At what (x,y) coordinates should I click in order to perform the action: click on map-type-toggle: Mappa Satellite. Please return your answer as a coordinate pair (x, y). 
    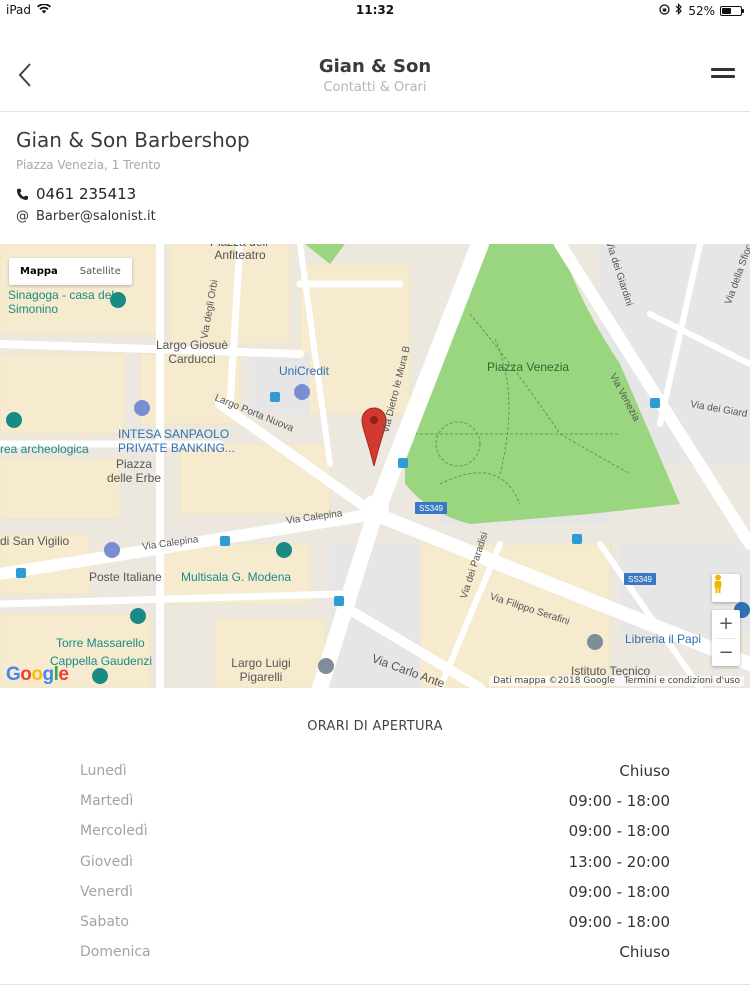
    Looking at the image, I should click on (70, 271).